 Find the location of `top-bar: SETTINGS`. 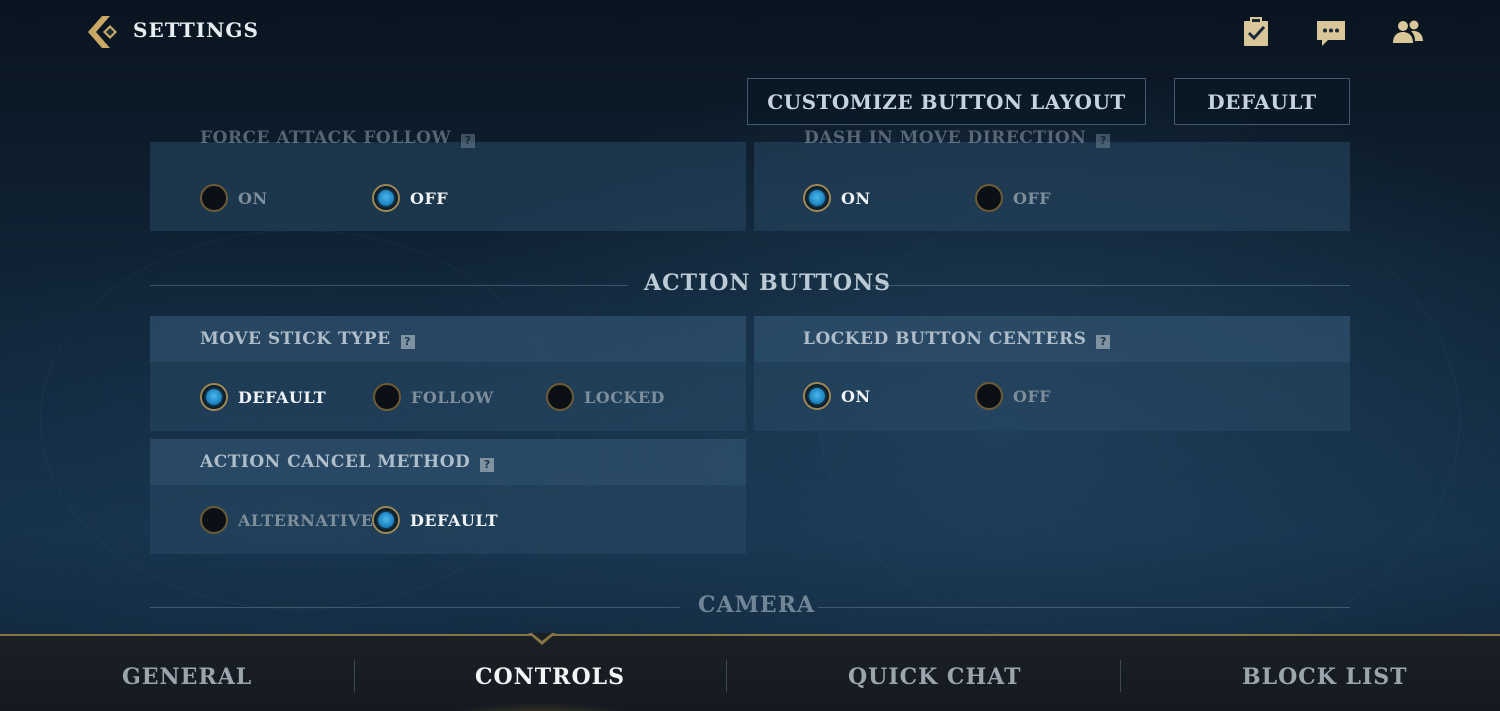

top-bar: SETTINGS is located at coordinates (750, 32).